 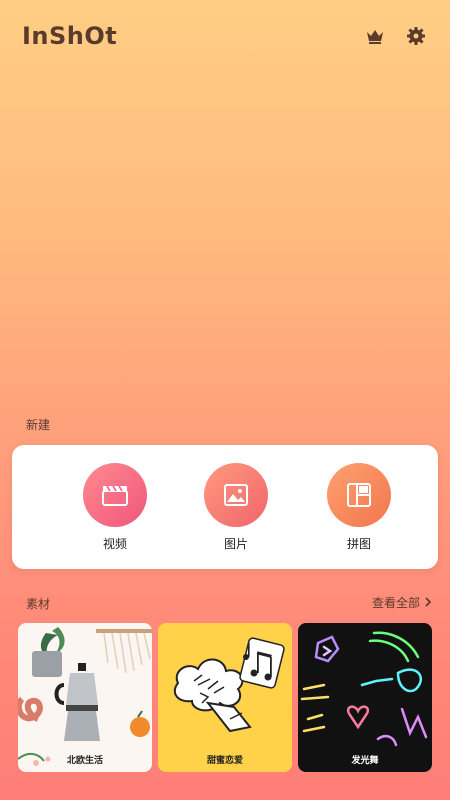 I want to click on image-icon, so click(x=236, y=495).